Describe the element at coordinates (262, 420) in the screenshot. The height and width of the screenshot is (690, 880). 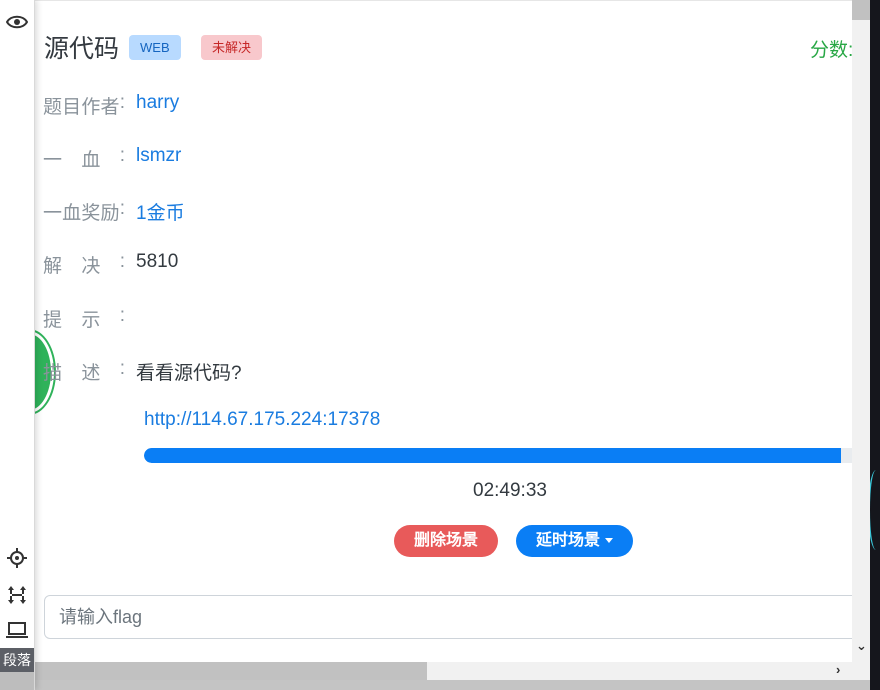
I see `environment-url-link: http://114.67.175.224:17378` at that location.